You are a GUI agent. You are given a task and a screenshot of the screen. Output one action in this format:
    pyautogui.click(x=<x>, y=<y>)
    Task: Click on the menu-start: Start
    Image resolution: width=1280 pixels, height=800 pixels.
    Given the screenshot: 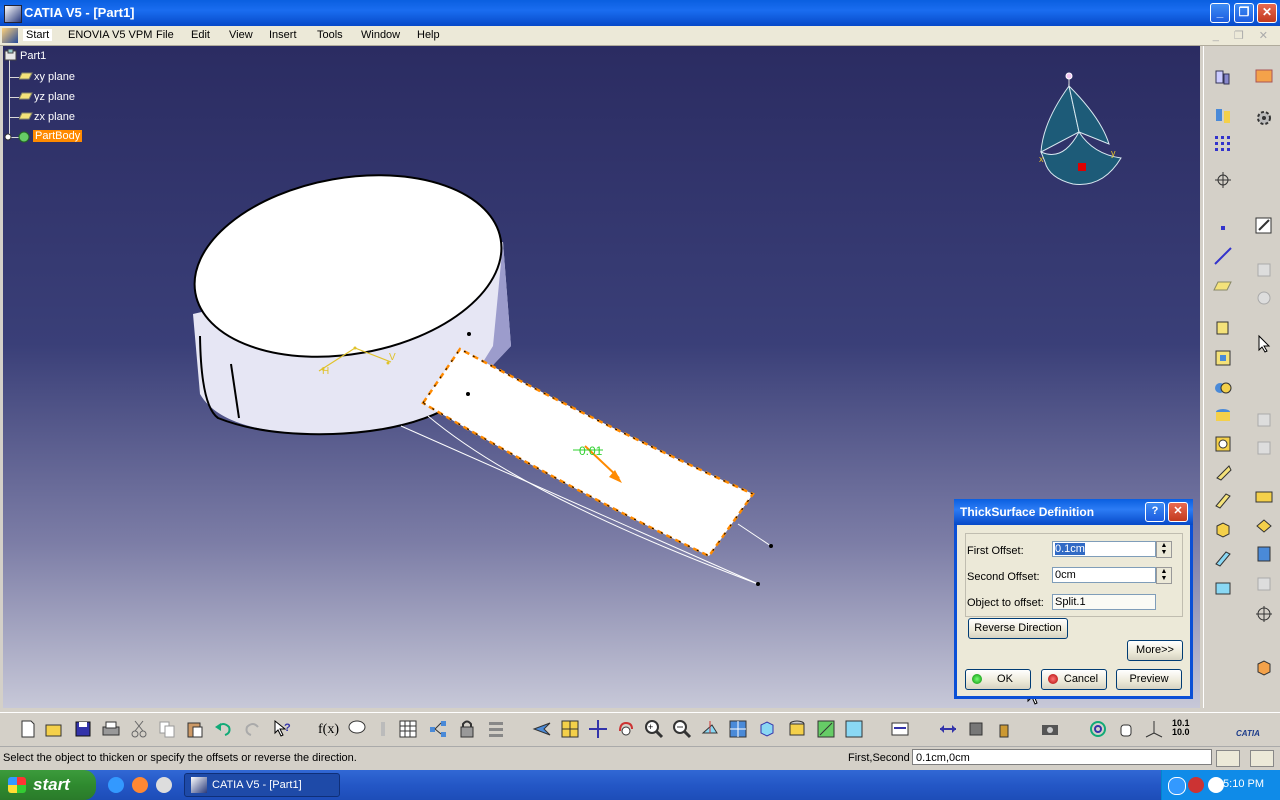 What is the action you would take?
    pyautogui.click(x=38, y=35)
    